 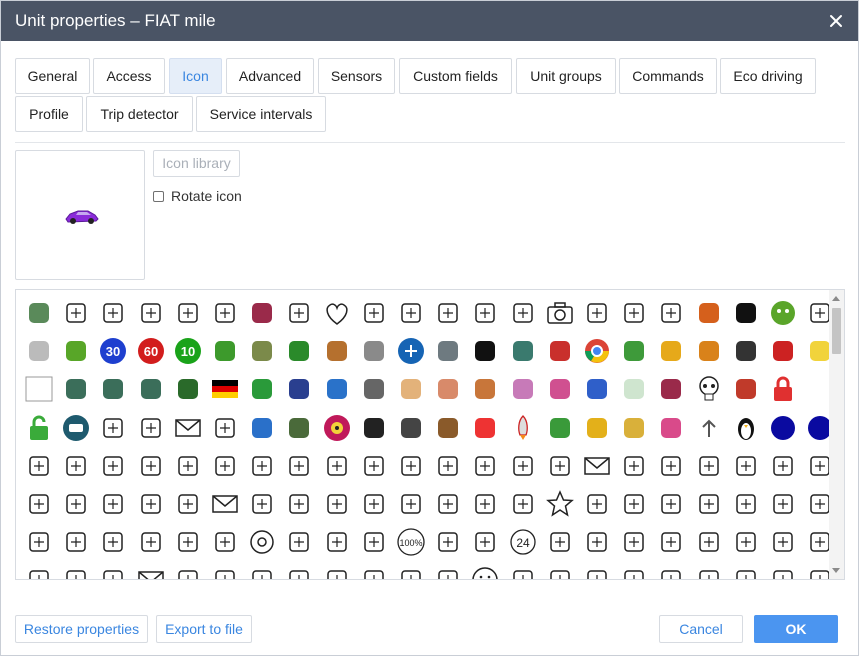 I want to click on icon-cell: 30, so click(x=113, y=351).